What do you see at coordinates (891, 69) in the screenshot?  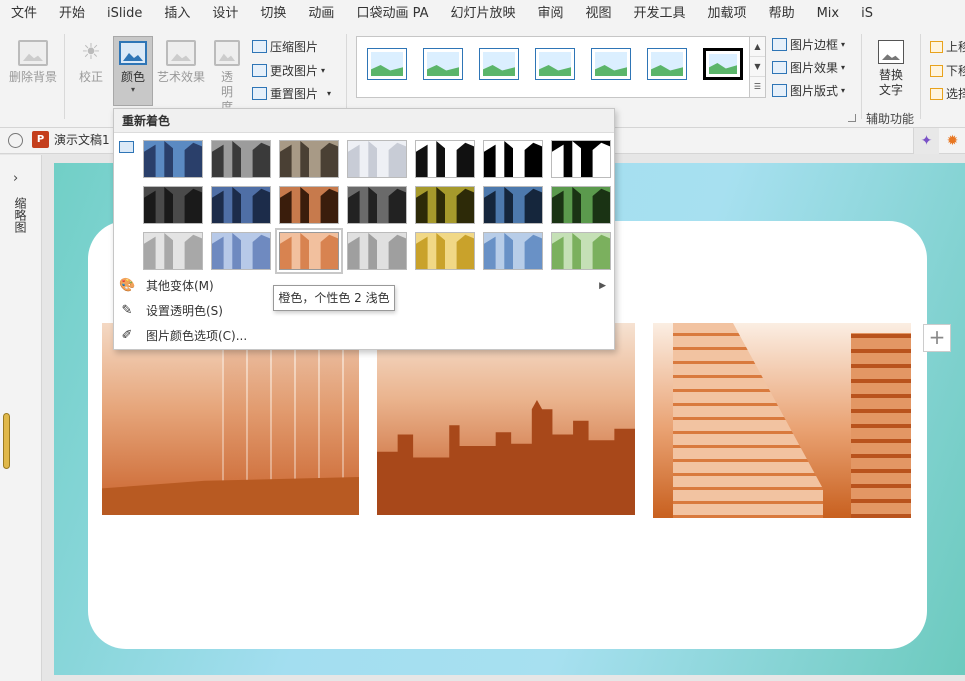 I see `alt-text-button: 替换文字` at bounding box center [891, 69].